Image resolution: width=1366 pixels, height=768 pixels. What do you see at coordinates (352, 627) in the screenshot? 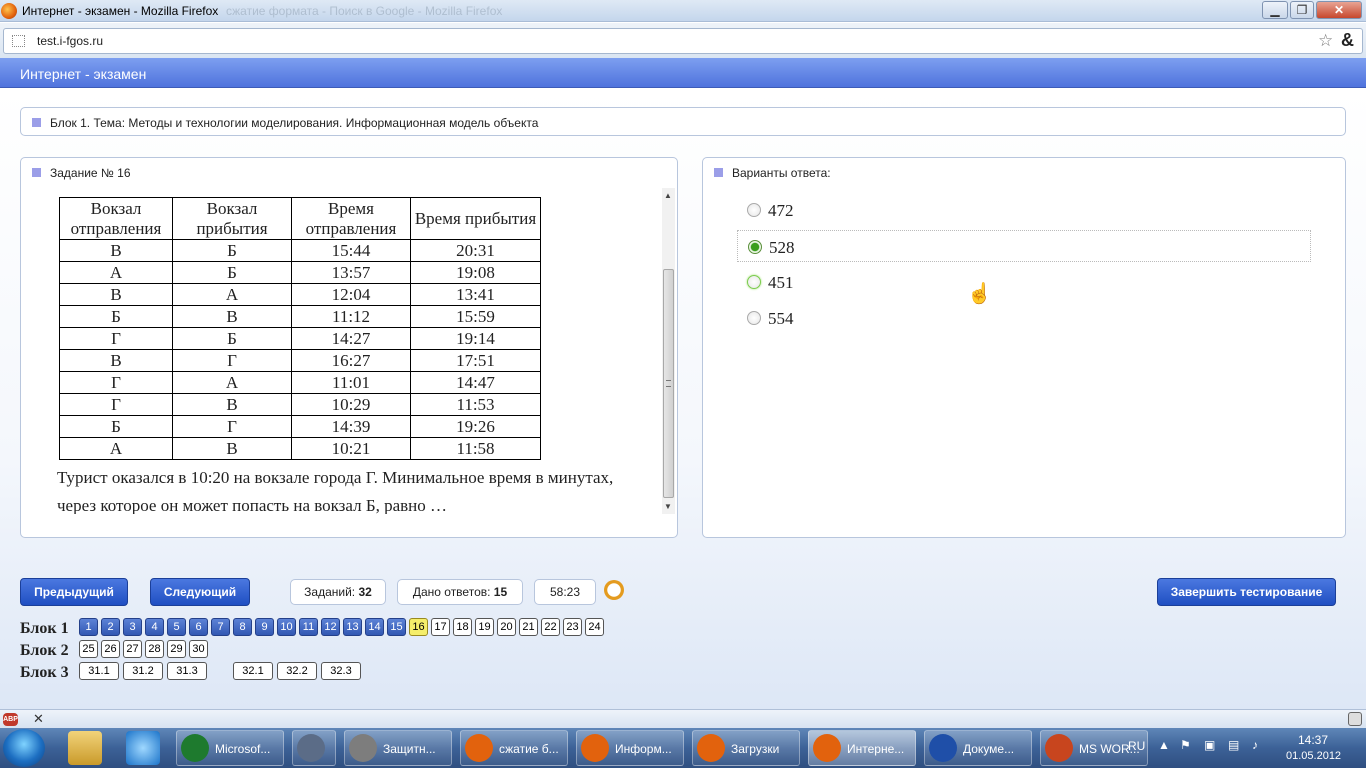
I see `task-number-button: 13` at bounding box center [352, 627].